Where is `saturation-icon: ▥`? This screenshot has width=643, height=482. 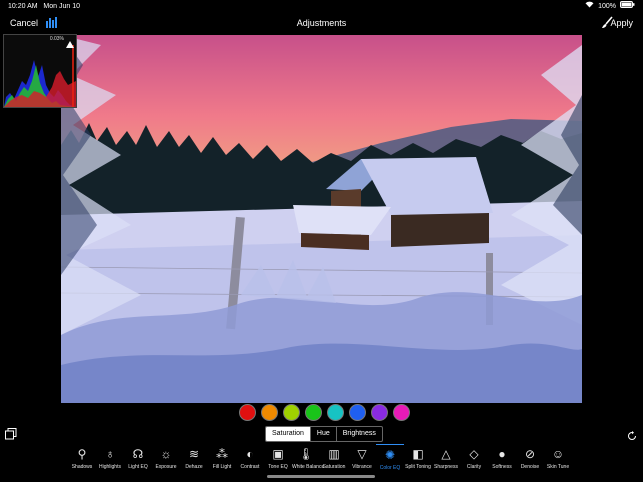
saturation-icon: ▥ is located at coordinates (334, 454).